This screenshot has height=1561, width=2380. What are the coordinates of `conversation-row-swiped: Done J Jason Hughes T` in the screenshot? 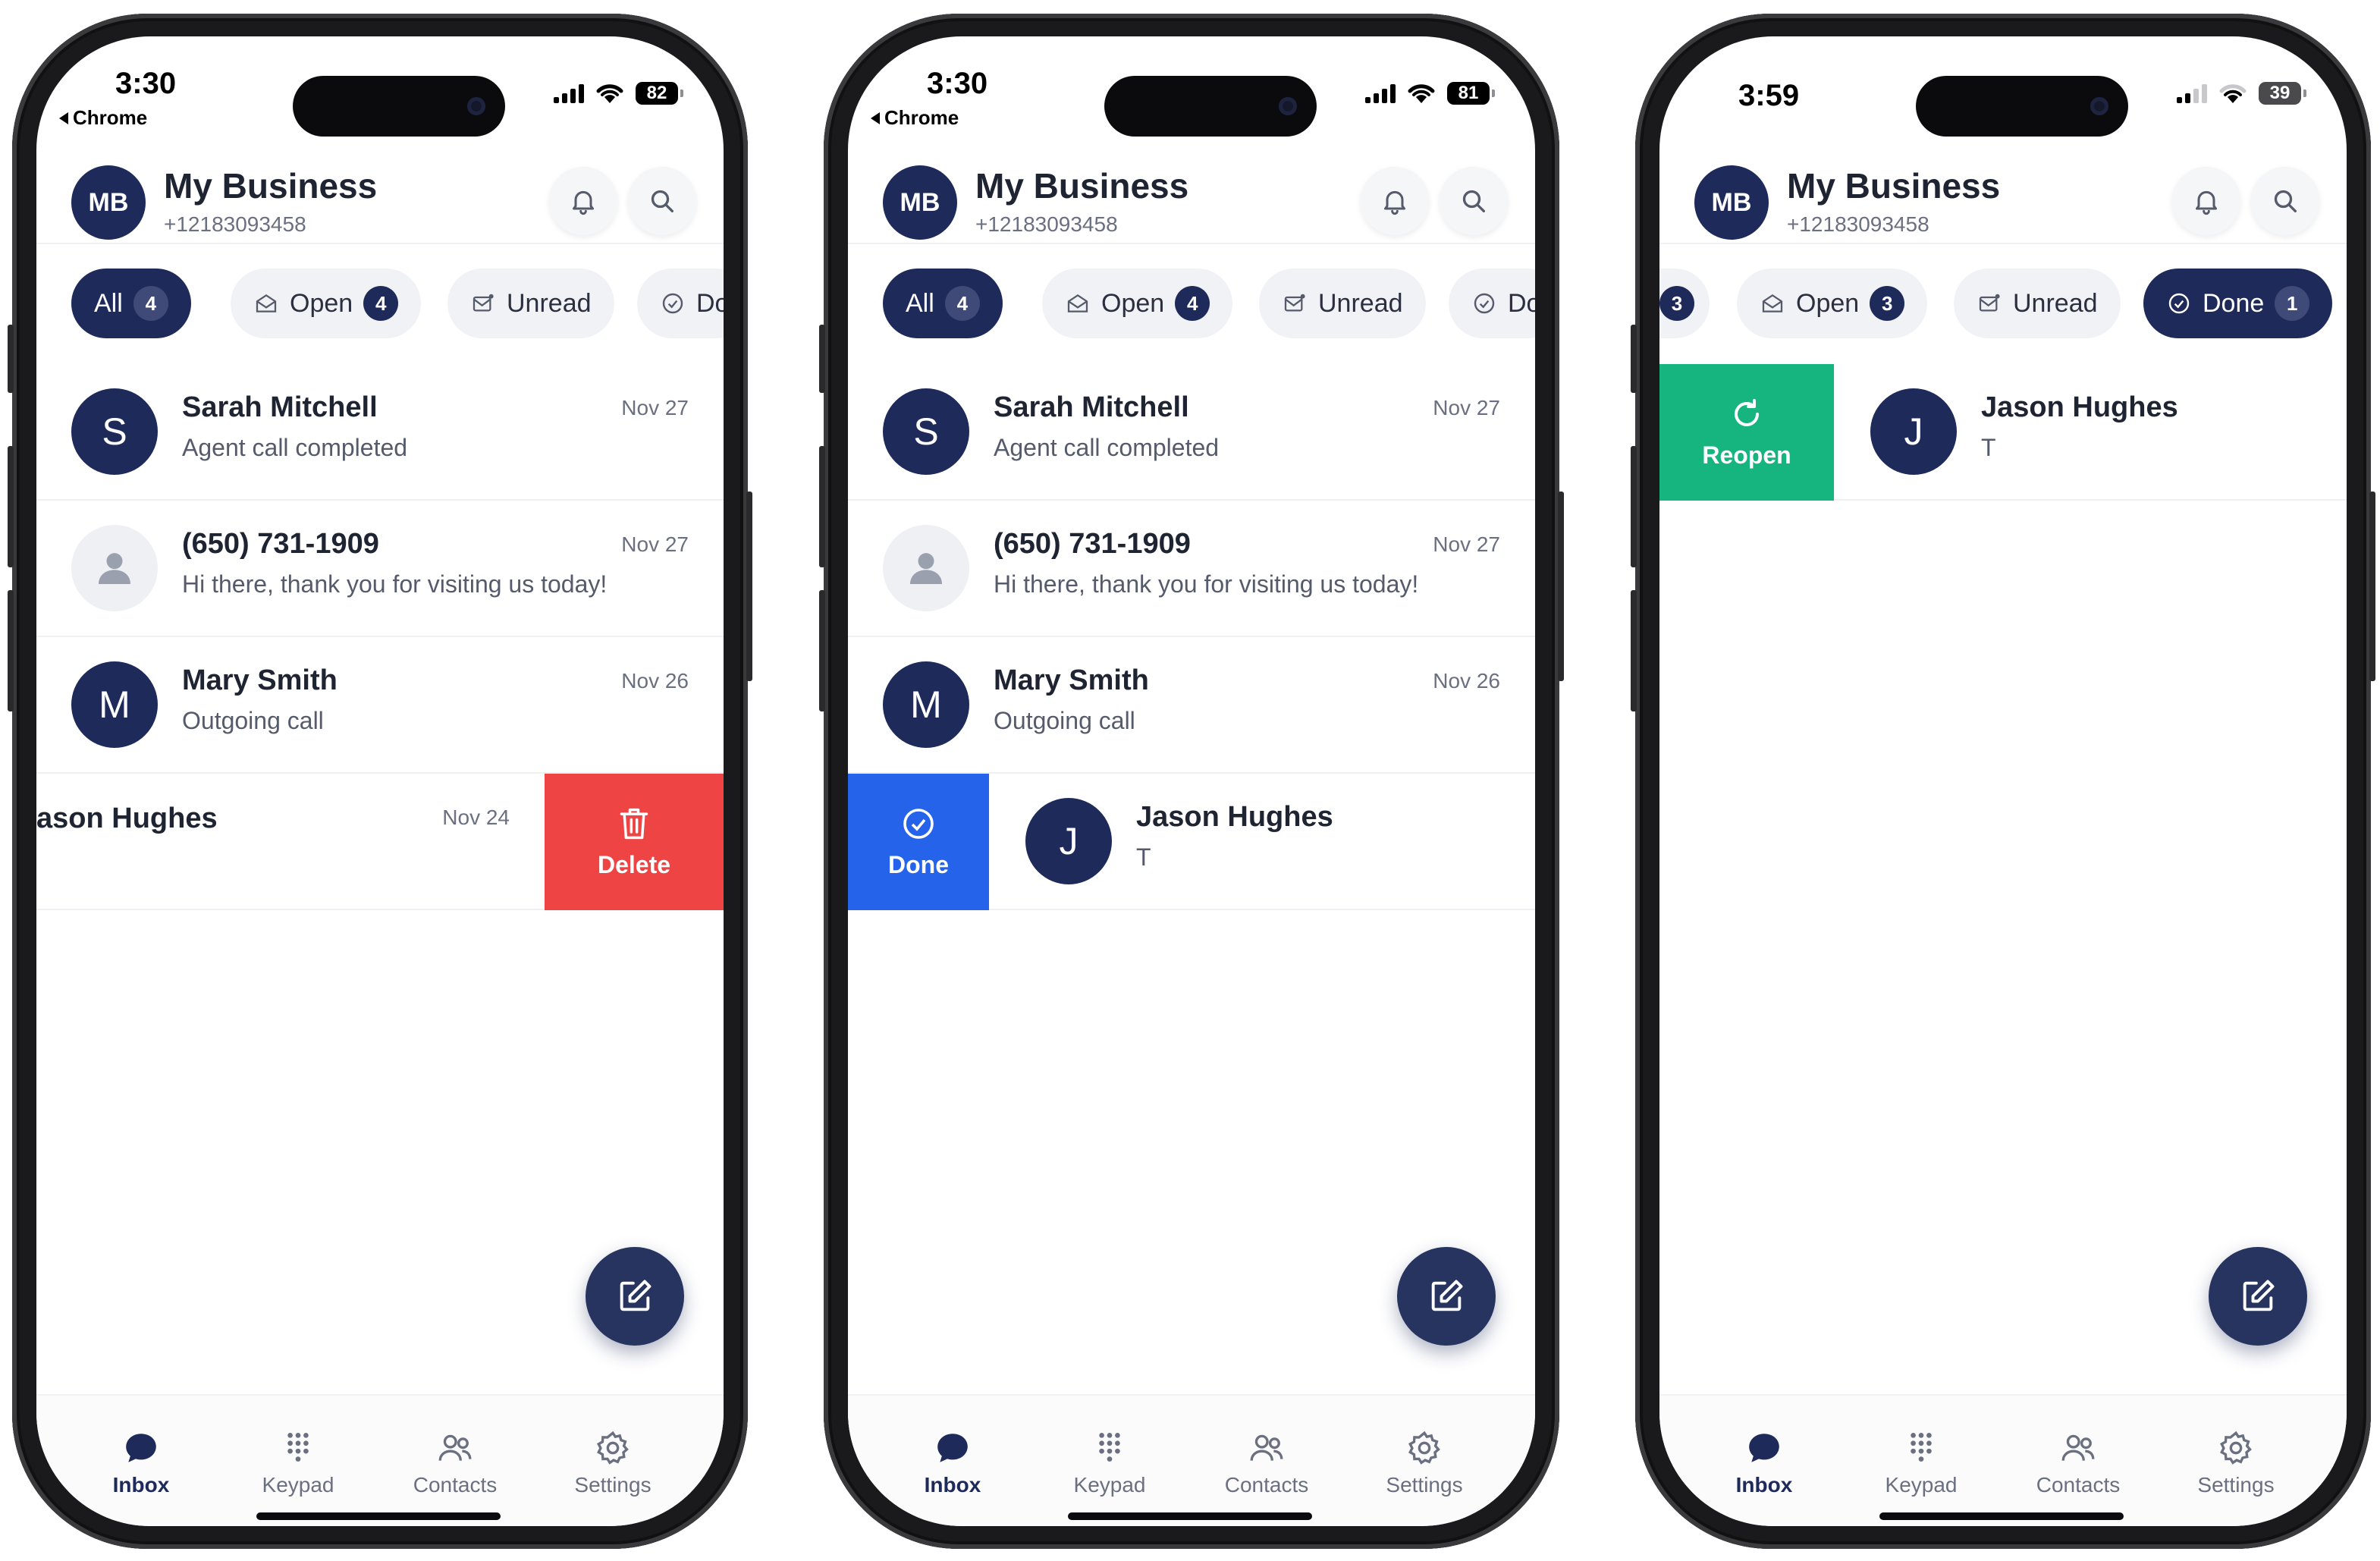 It's located at (1191, 842).